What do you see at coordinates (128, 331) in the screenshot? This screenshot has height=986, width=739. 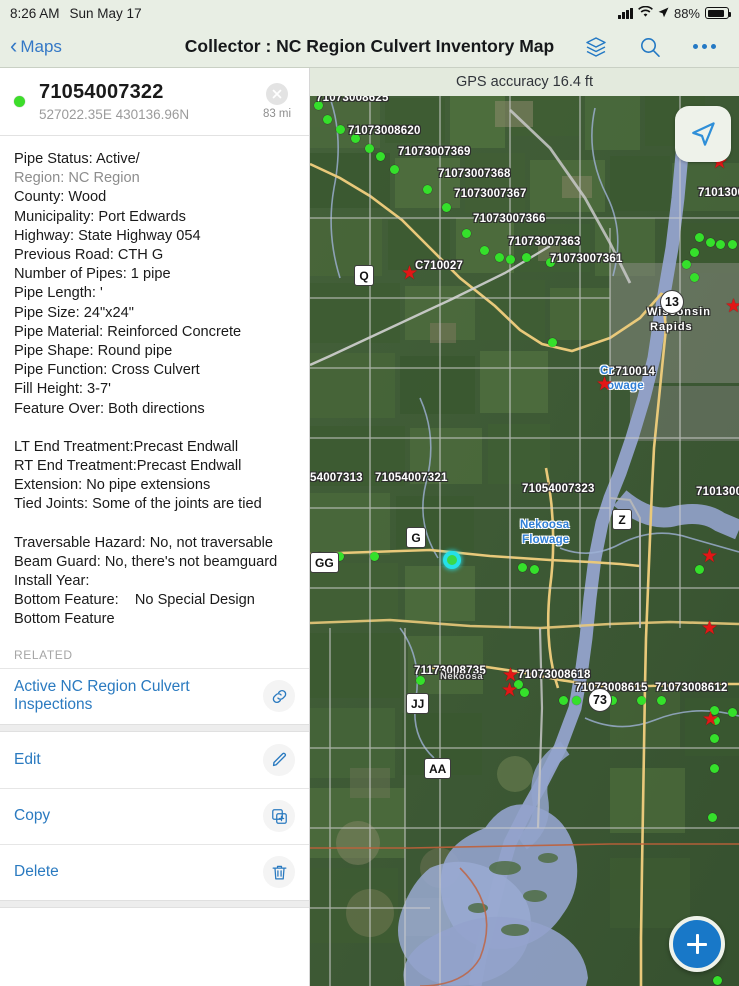 I see `attribute-line: Pipe Material: Reinforced Concrete` at bounding box center [128, 331].